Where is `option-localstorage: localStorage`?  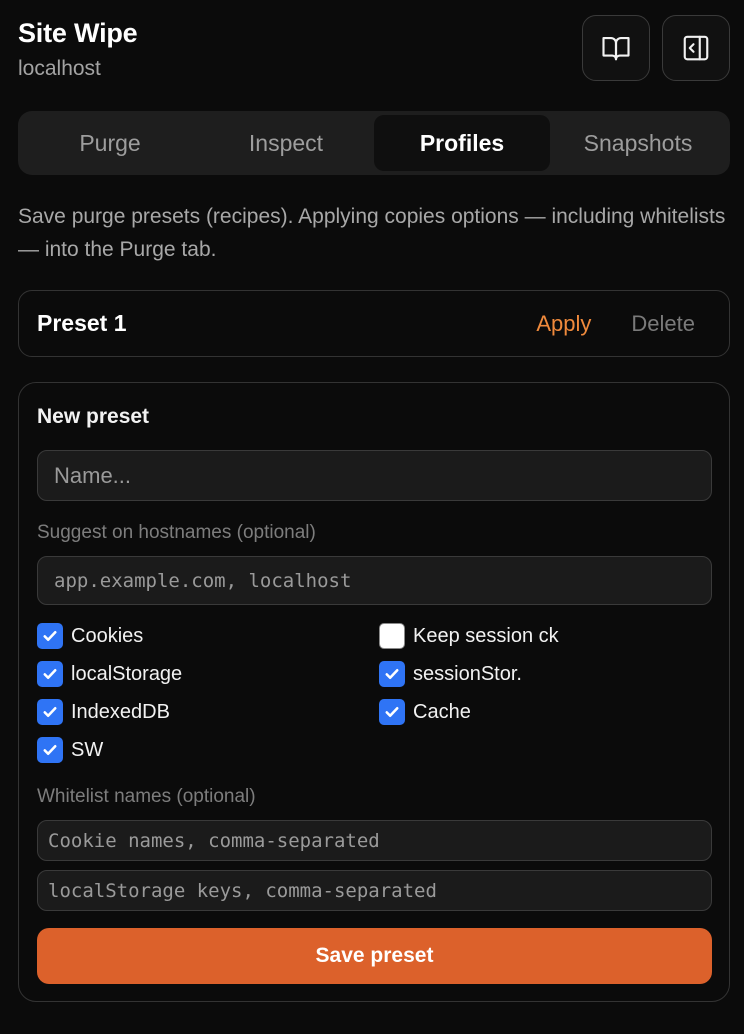
option-localstorage: localStorage is located at coordinates (109, 674).